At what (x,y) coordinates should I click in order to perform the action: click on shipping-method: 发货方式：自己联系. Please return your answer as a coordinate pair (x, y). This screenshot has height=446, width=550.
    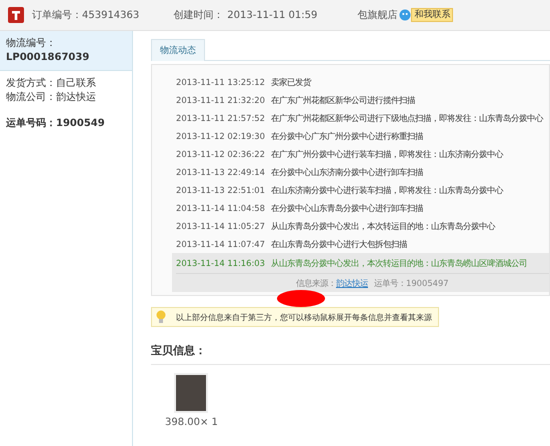
    Looking at the image, I should click on (51, 84).